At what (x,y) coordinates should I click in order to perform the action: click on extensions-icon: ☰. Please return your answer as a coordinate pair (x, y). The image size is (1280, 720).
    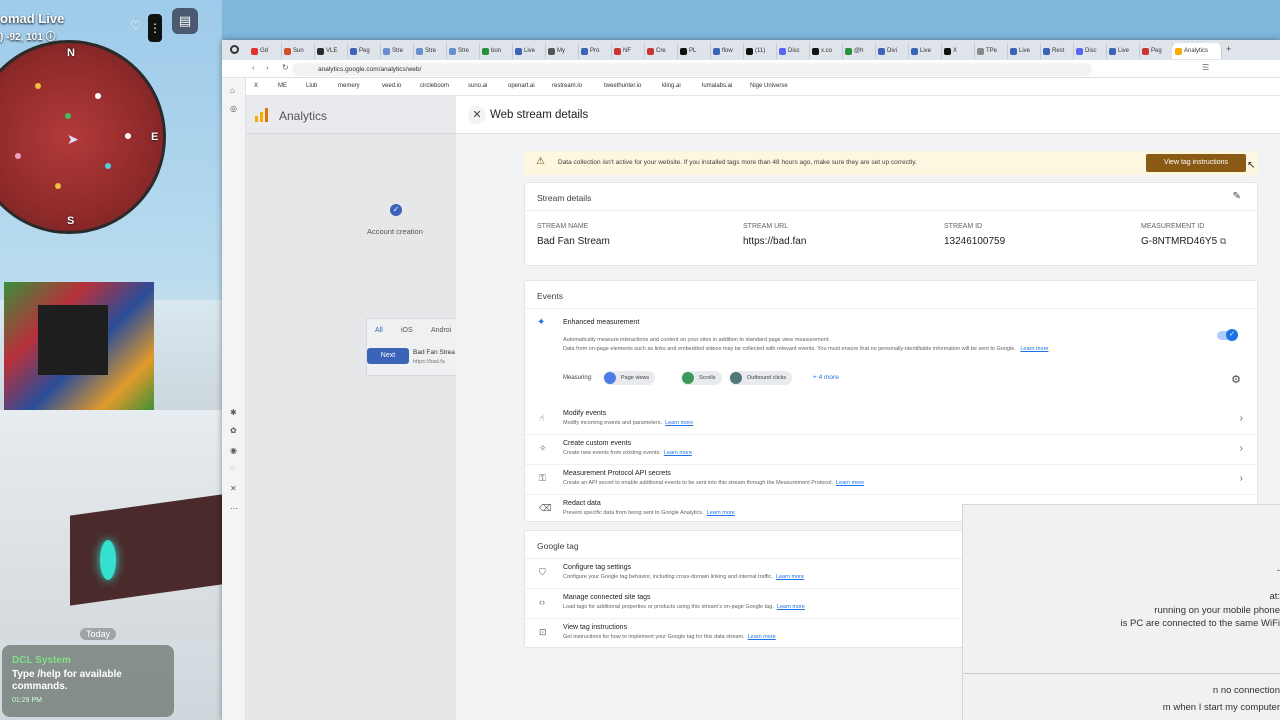
    Looking at the image, I should click on (1205, 67).